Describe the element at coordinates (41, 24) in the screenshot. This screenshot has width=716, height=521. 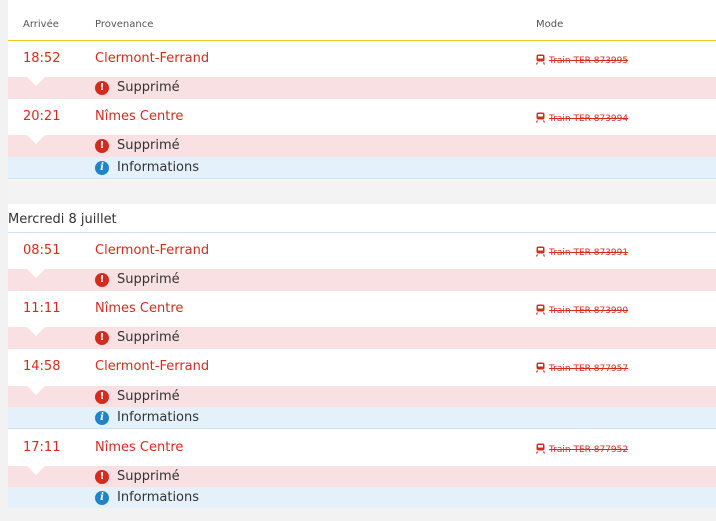
I see `column-arrival: Arrivée` at that location.